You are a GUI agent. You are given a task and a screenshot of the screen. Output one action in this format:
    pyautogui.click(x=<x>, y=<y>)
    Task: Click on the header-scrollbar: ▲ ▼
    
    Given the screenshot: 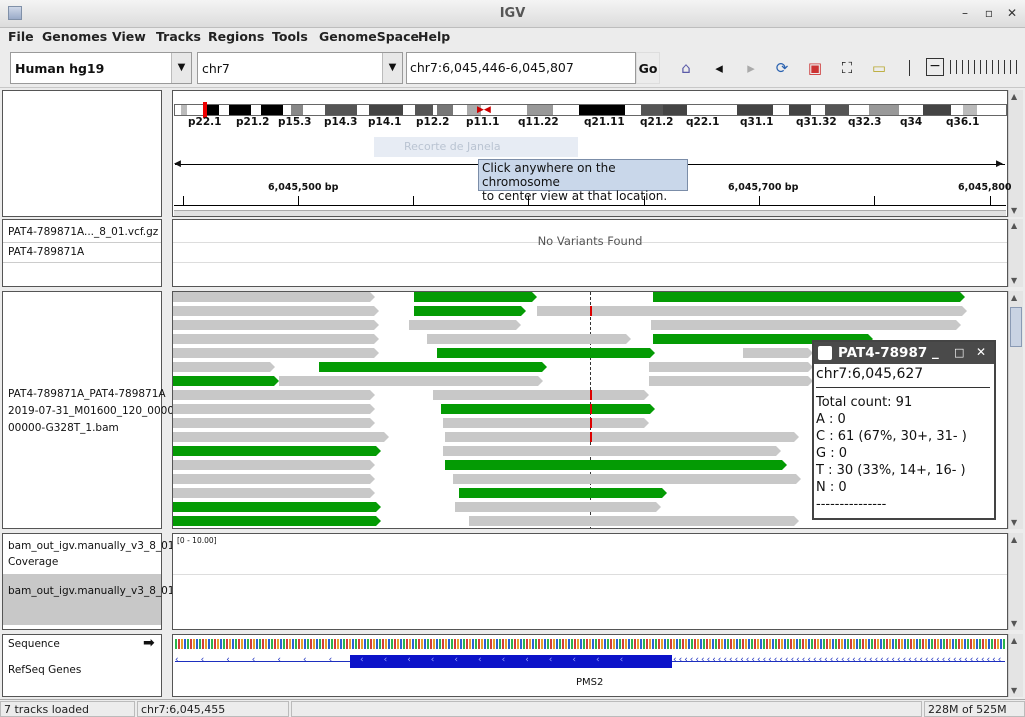 What is the action you would take?
    pyautogui.click(x=1015, y=153)
    